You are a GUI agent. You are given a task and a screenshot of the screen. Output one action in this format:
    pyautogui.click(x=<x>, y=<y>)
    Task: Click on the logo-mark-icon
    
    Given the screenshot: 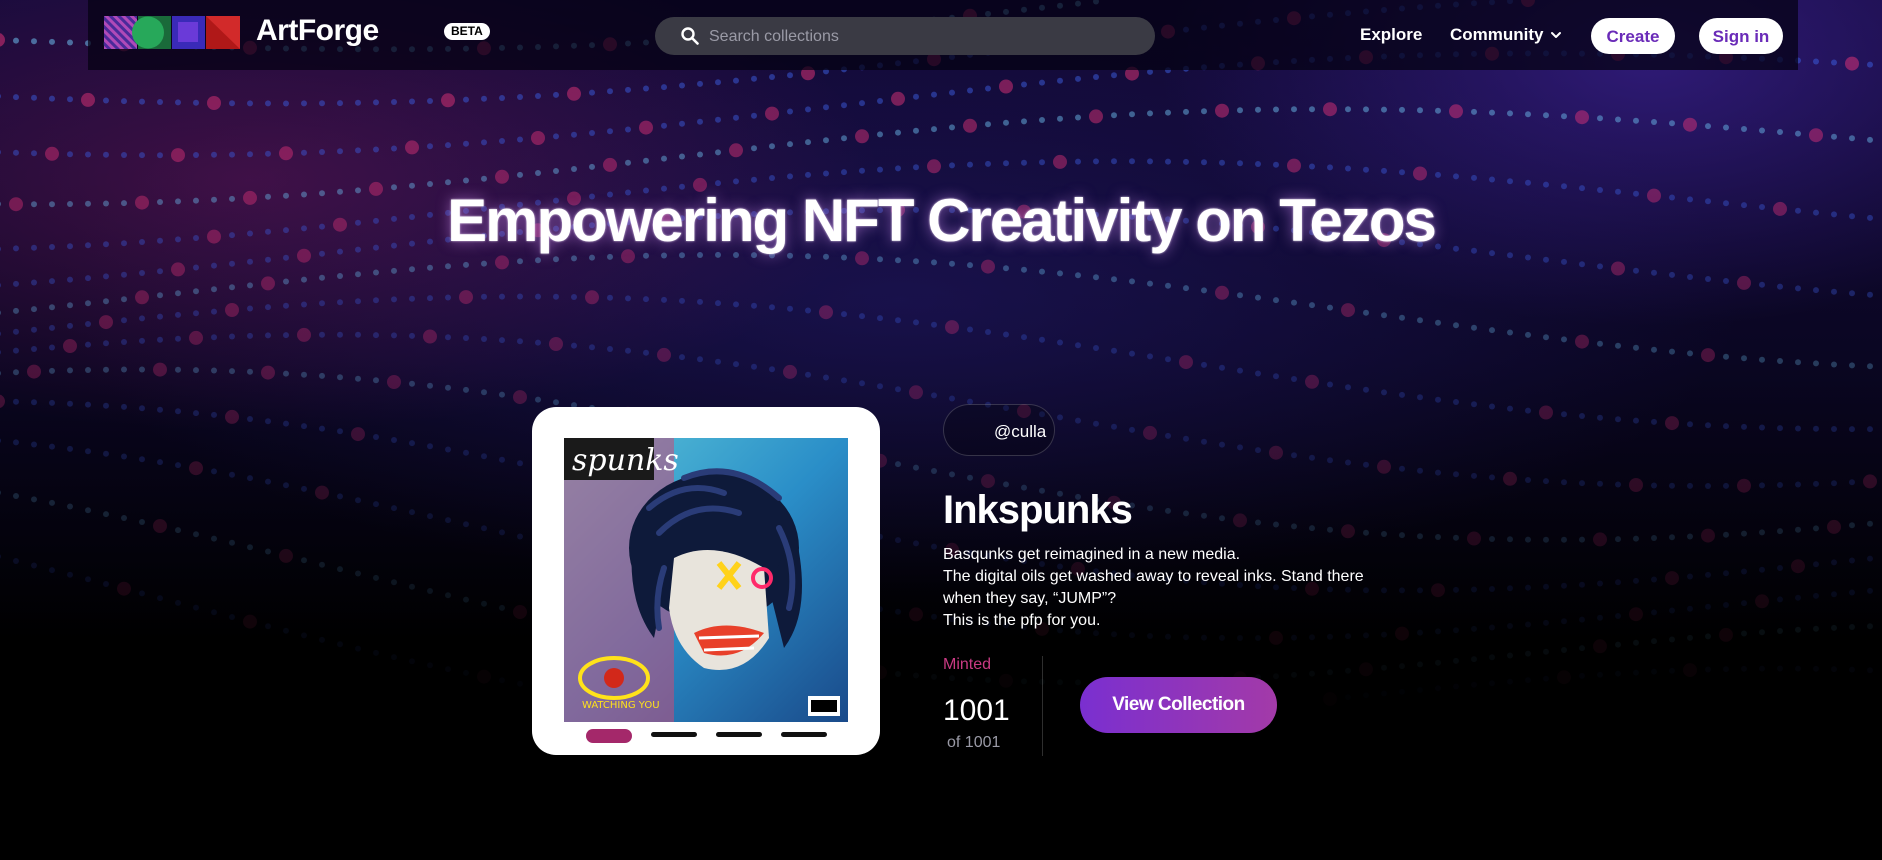 What is the action you would take?
    pyautogui.click(x=172, y=32)
    